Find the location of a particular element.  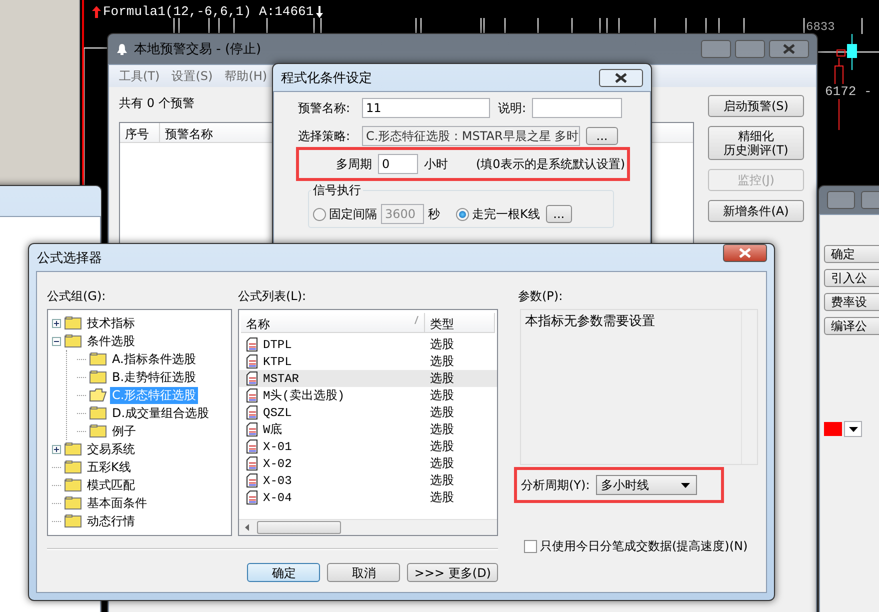

strategy-field: C.形态特征选股 : MSTAR早晨之星 多时 is located at coordinates (471, 136).